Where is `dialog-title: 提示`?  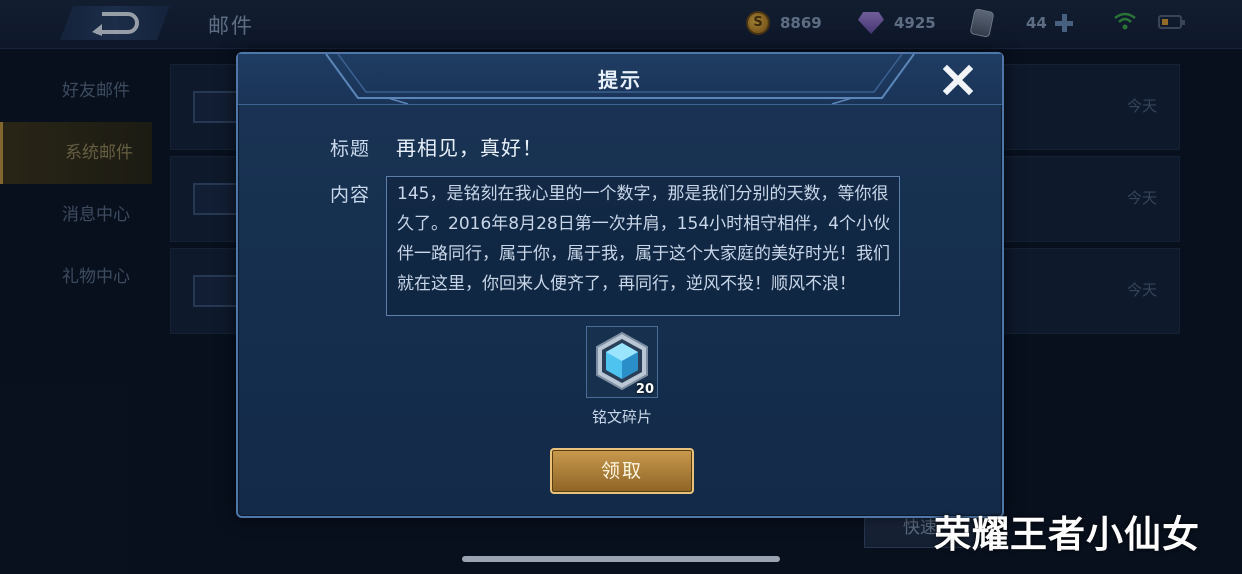
dialog-title: 提示 is located at coordinates (620, 80).